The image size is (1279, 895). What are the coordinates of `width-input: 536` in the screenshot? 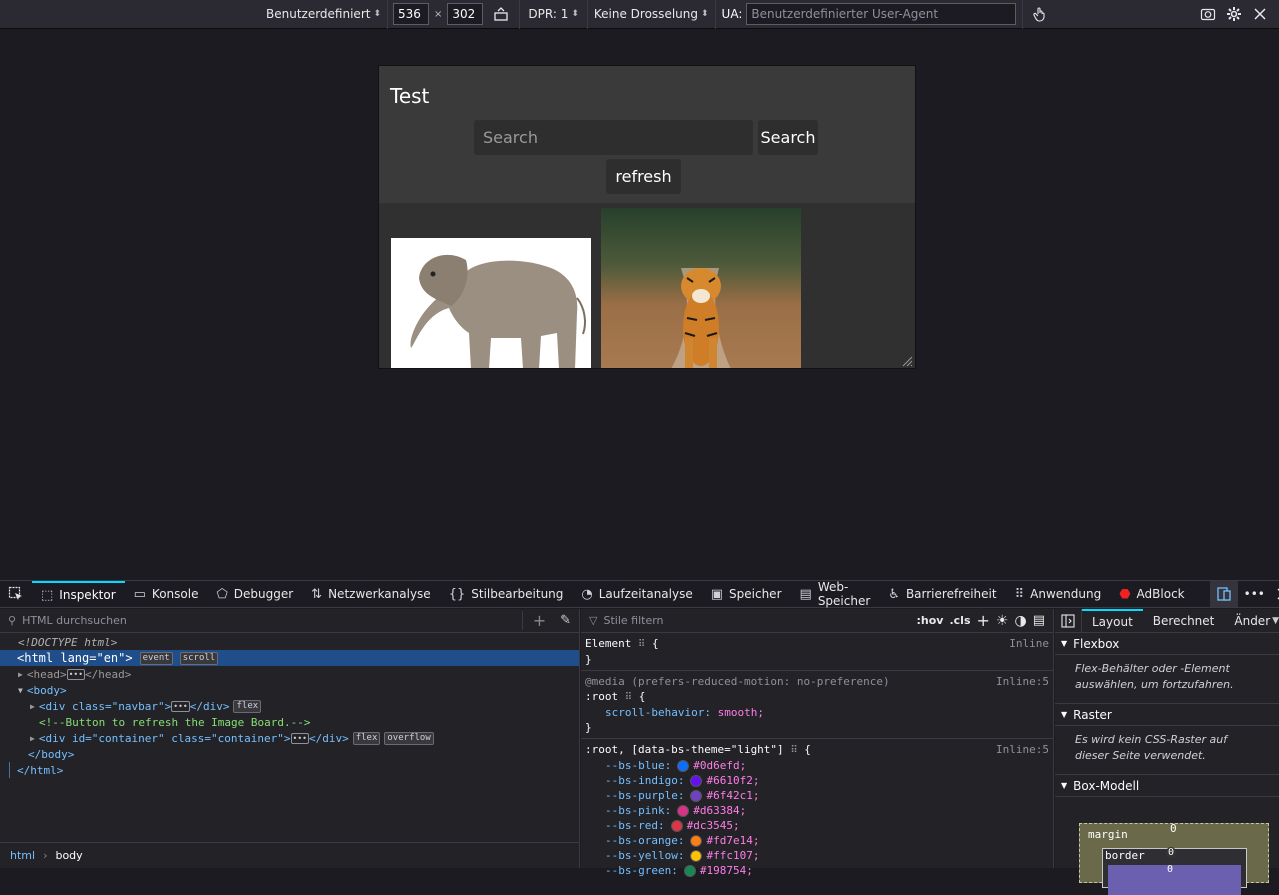 It's located at (411, 14).